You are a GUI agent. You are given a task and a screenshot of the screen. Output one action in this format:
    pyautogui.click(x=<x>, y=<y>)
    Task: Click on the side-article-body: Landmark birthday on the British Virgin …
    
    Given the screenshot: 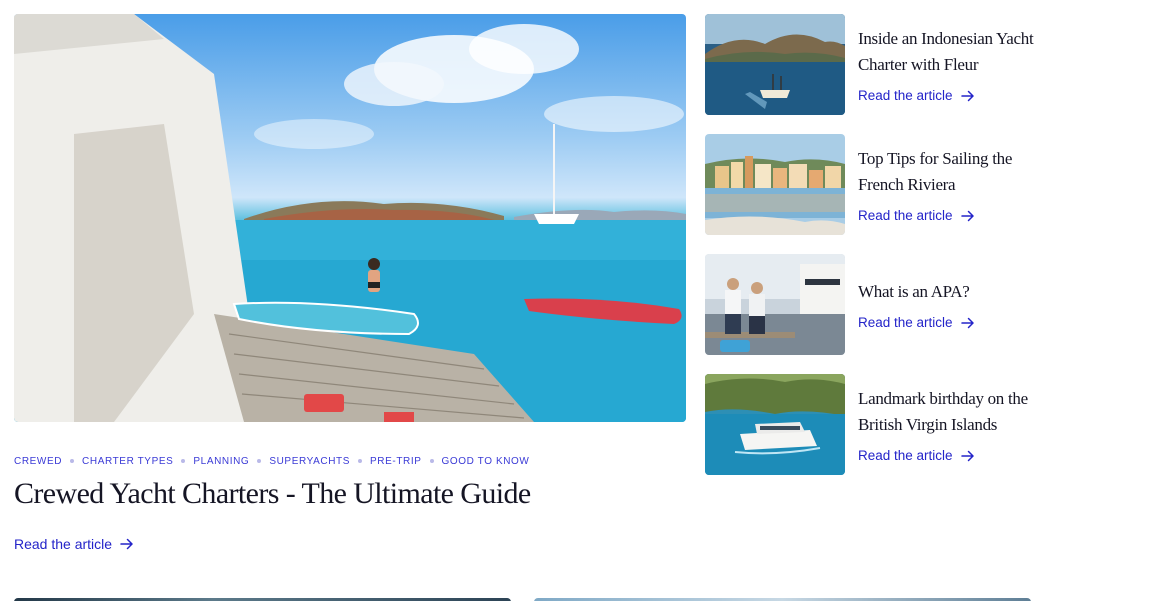 What is the action you would take?
    pyautogui.click(x=951, y=424)
    